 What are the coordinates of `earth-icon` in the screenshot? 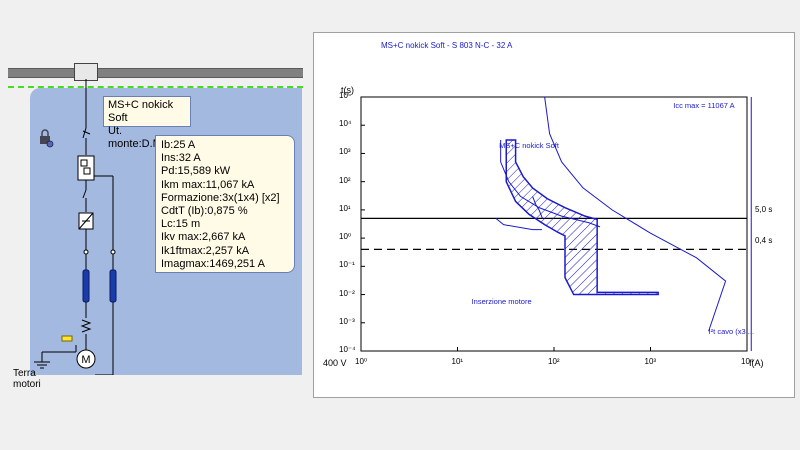 It's located at (55, 352).